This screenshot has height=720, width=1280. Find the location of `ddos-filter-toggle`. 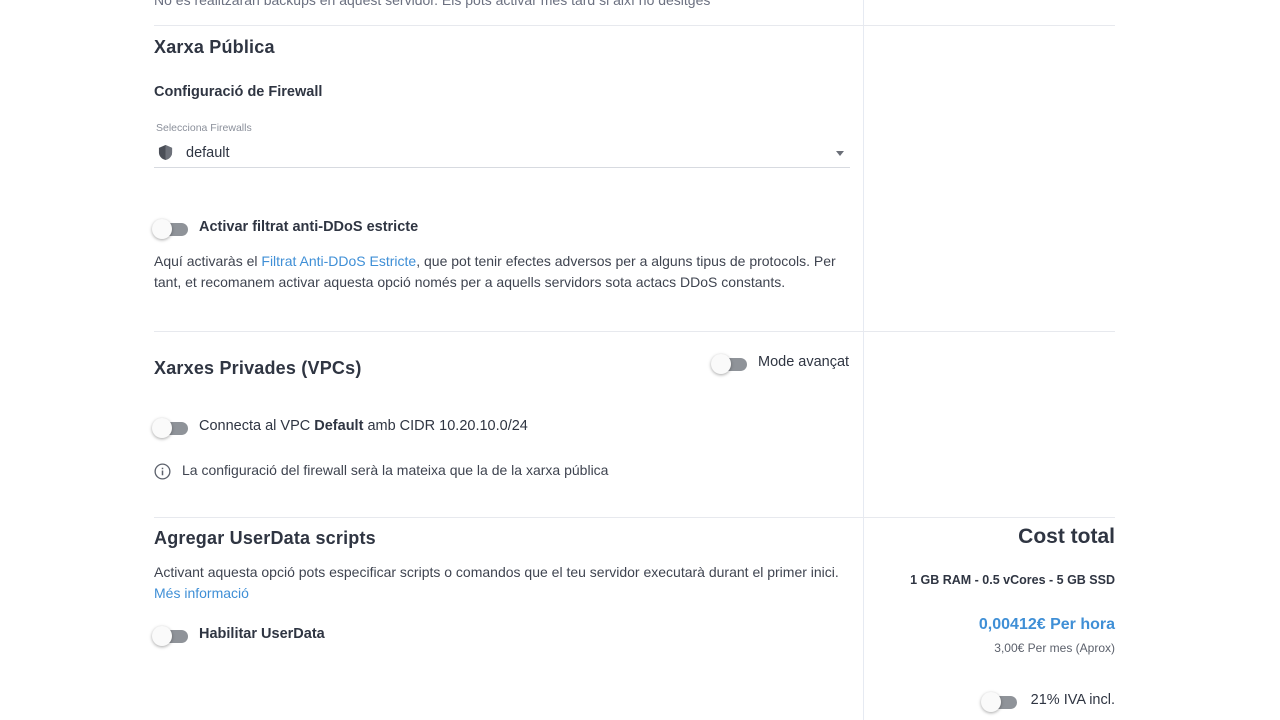

ddos-filter-toggle is located at coordinates (171, 229).